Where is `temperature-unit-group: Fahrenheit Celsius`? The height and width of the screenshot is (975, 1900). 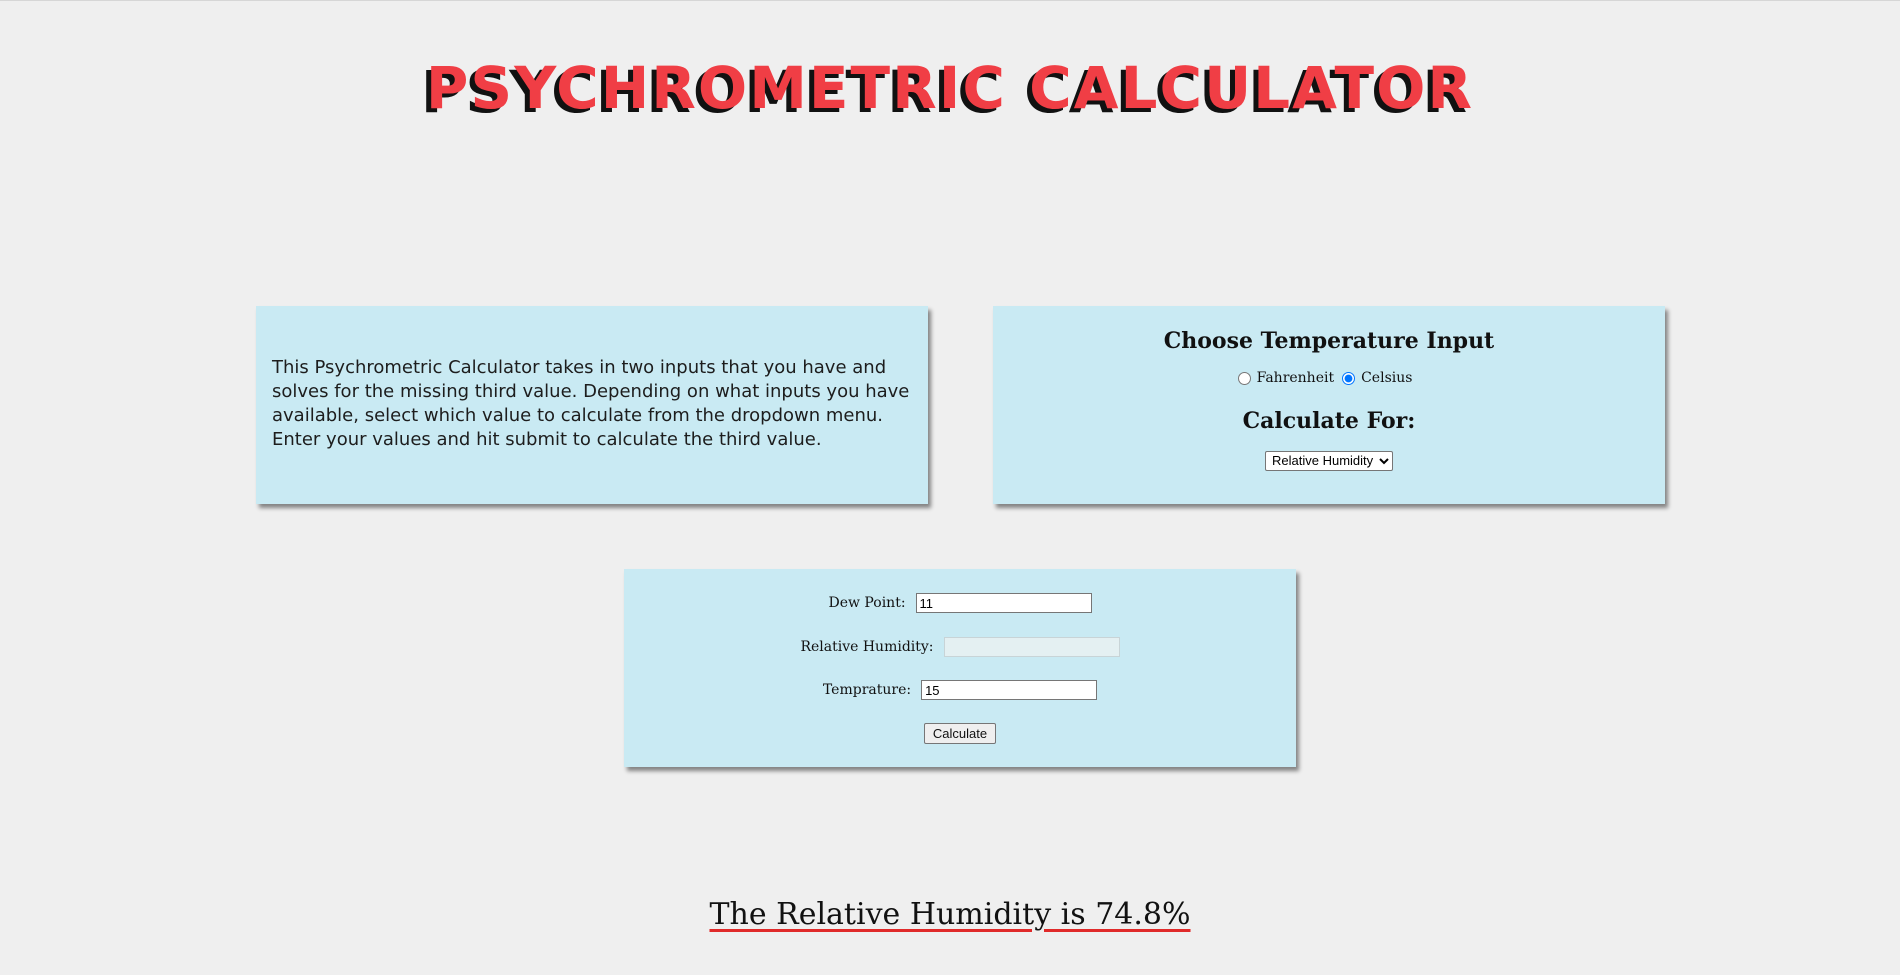 temperature-unit-group: Fahrenheit Celsius is located at coordinates (1329, 378).